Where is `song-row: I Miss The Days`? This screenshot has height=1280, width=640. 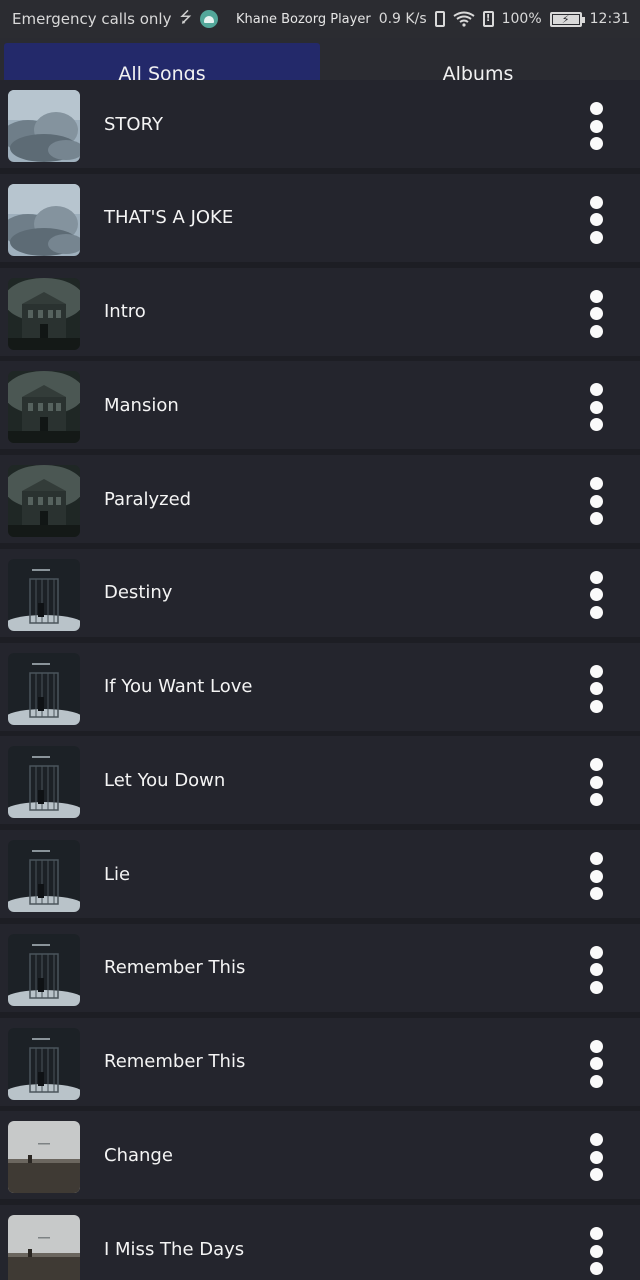
song-row: I Miss The Days is located at coordinates (320, 1242).